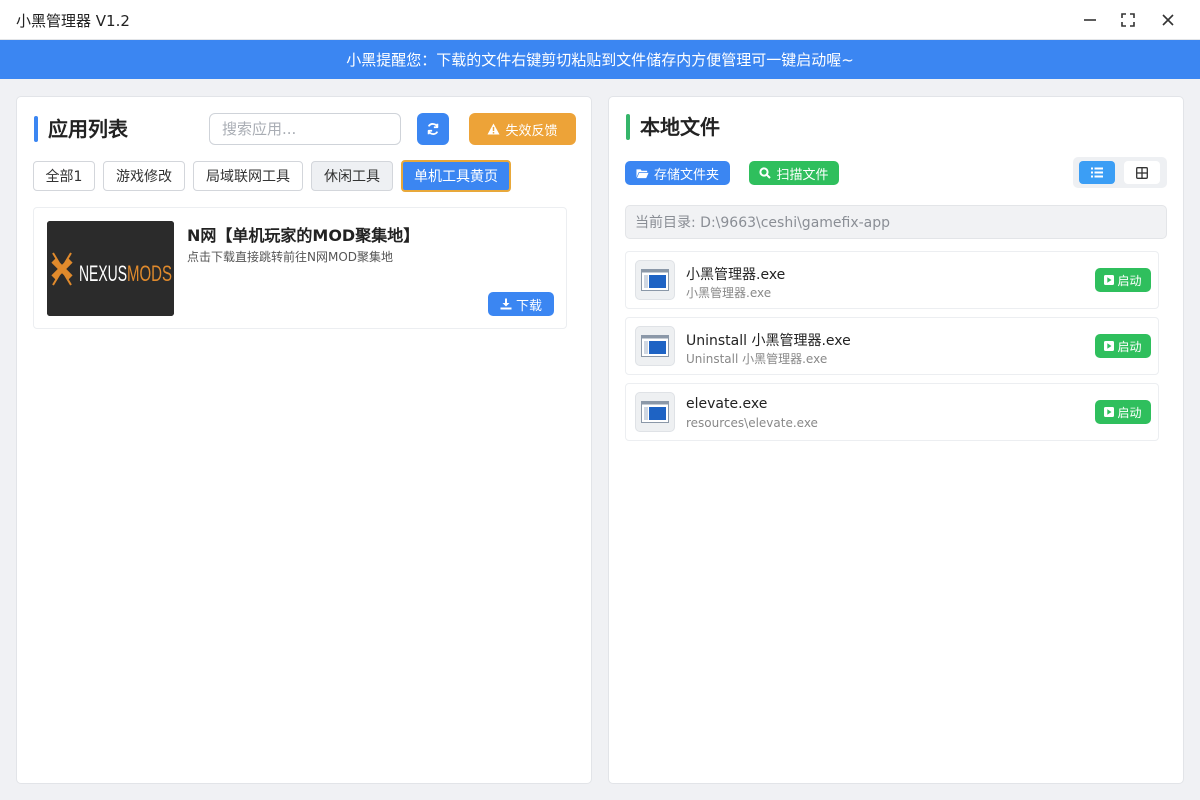 The width and height of the screenshot is (1200, 800). I want to click on minimize-button, so click(1090, 20).